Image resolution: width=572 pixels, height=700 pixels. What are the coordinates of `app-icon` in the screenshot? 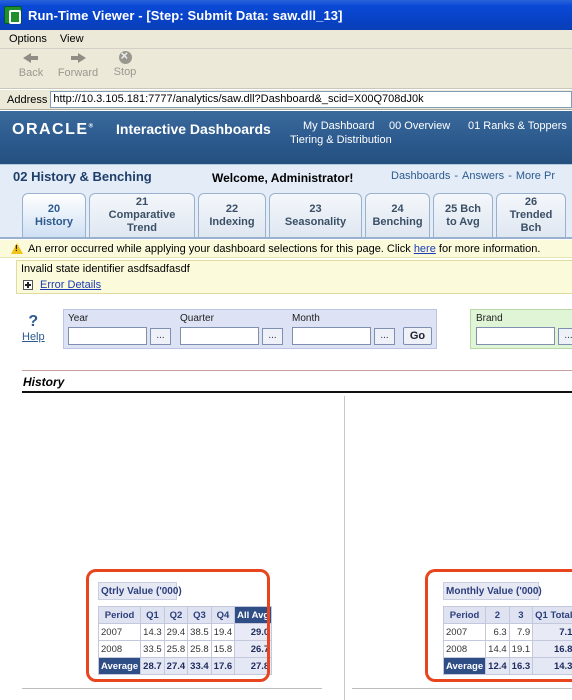 It's located at (13, 15).